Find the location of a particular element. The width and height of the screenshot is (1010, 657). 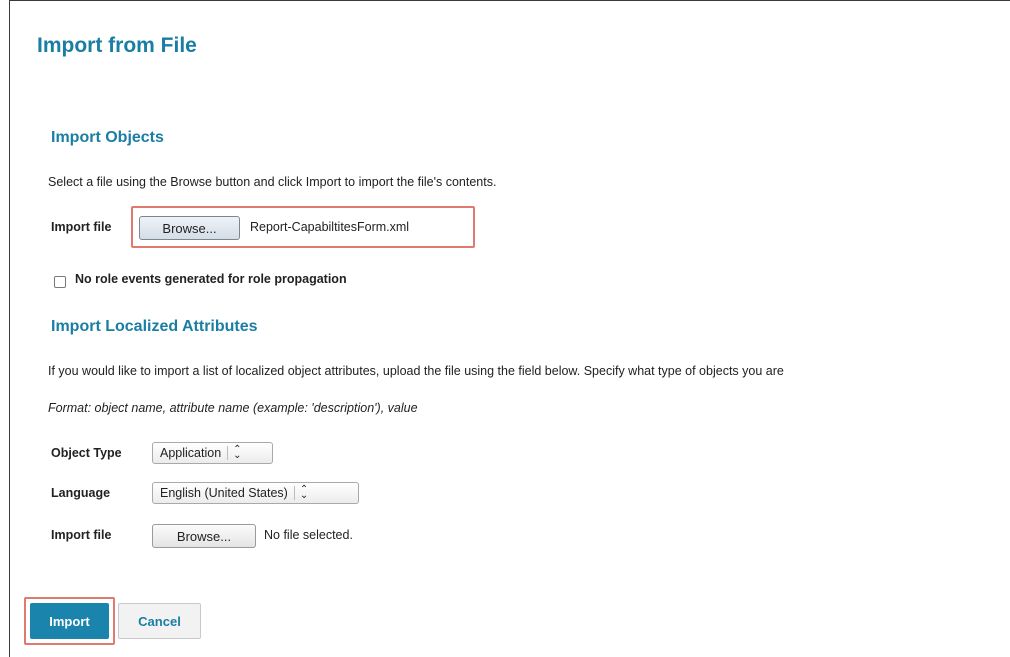

no-file-selected-text: No file selected. is located at coordinates (308, 535).